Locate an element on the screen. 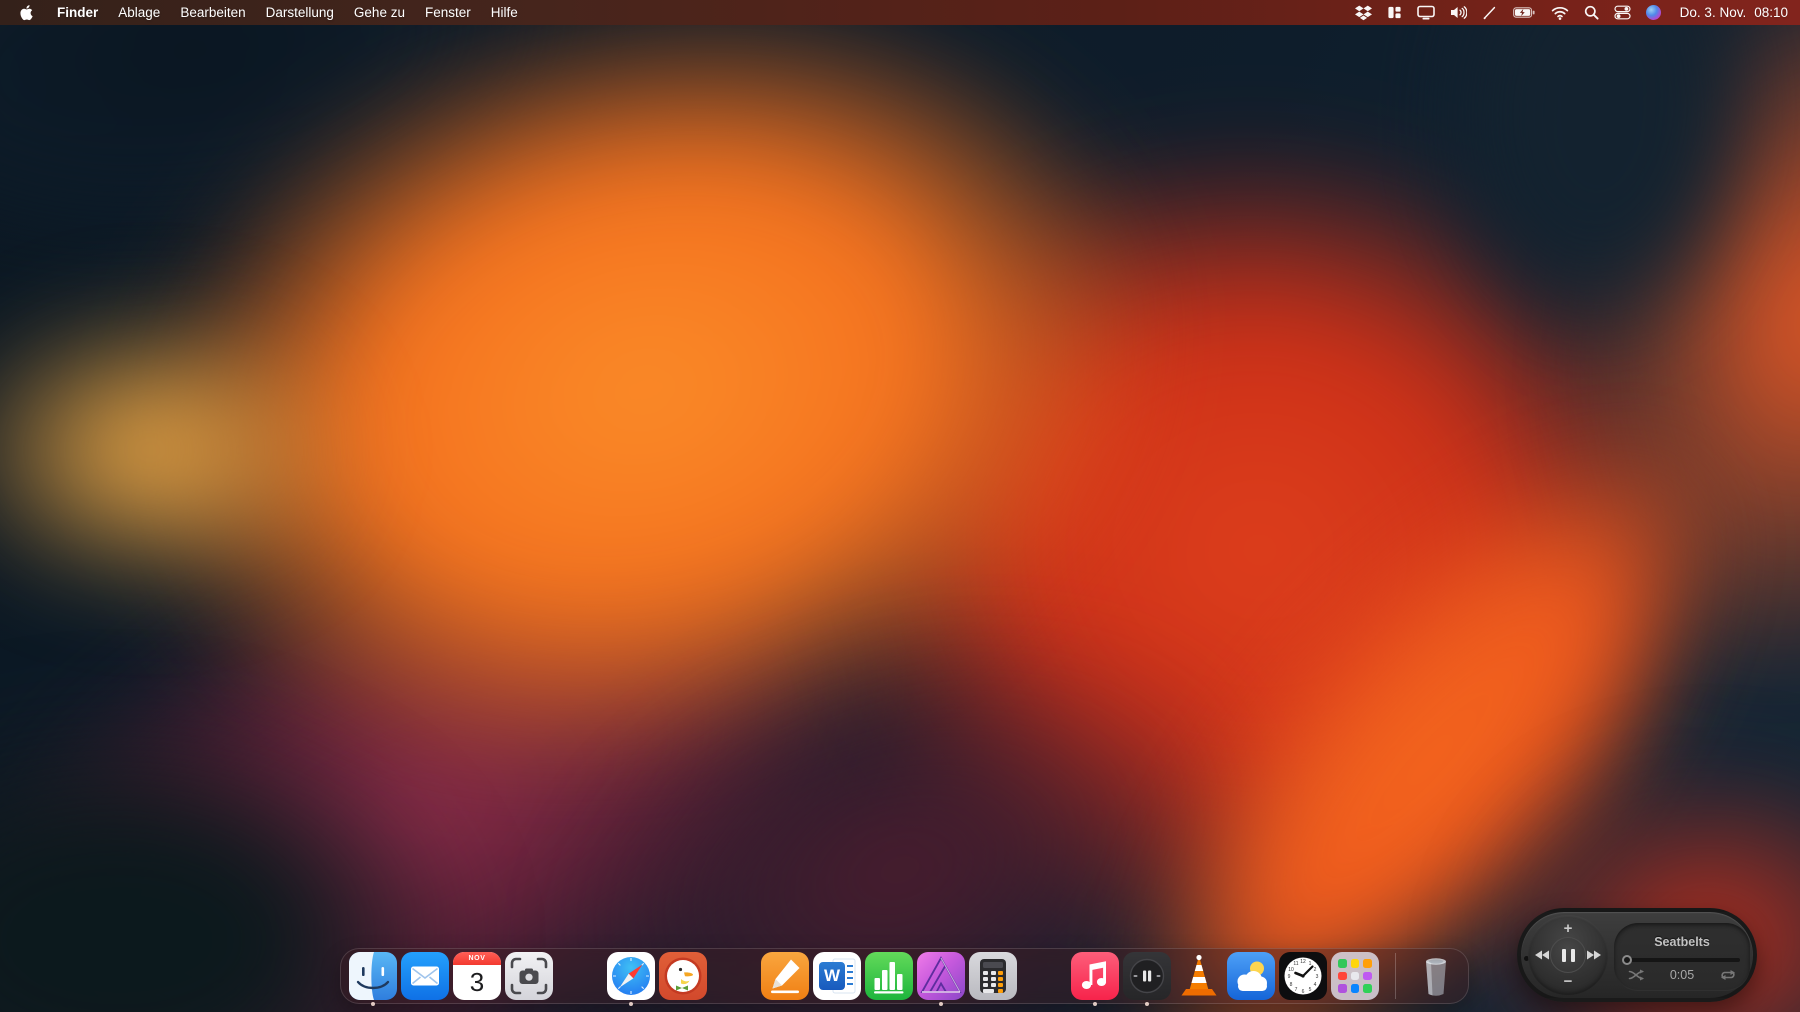  word-icon: W is located at coordinates (837, 976).